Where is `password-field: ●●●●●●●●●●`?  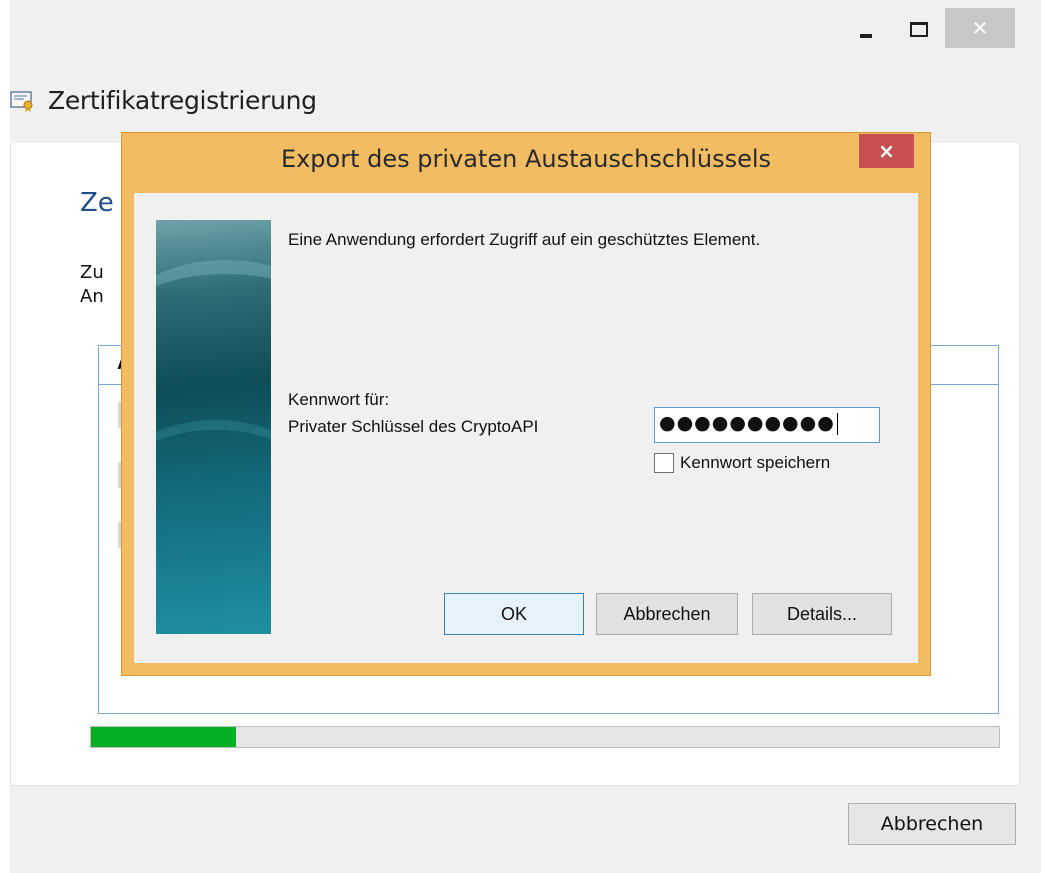
password-field: ●●●●●●●●●● is located at coordinates (767, 425).